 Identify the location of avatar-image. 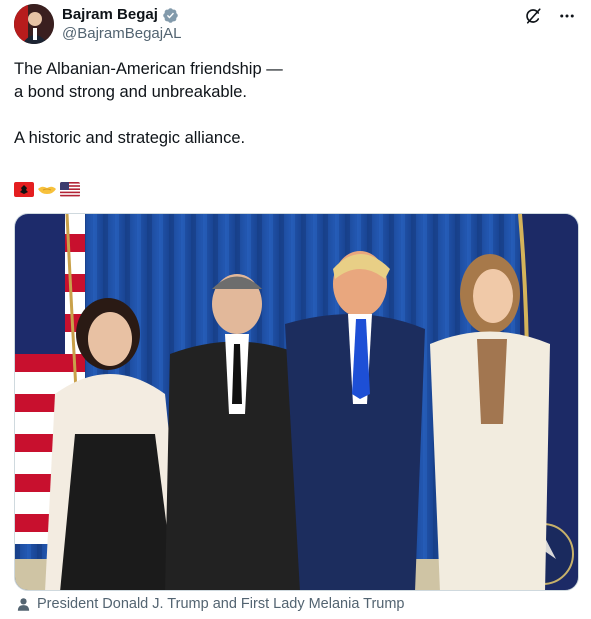
(34, 24).